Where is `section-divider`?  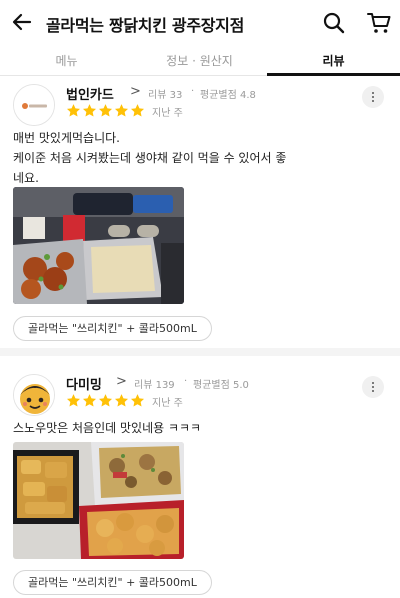
section-divider is located at coordinates (200, 352).